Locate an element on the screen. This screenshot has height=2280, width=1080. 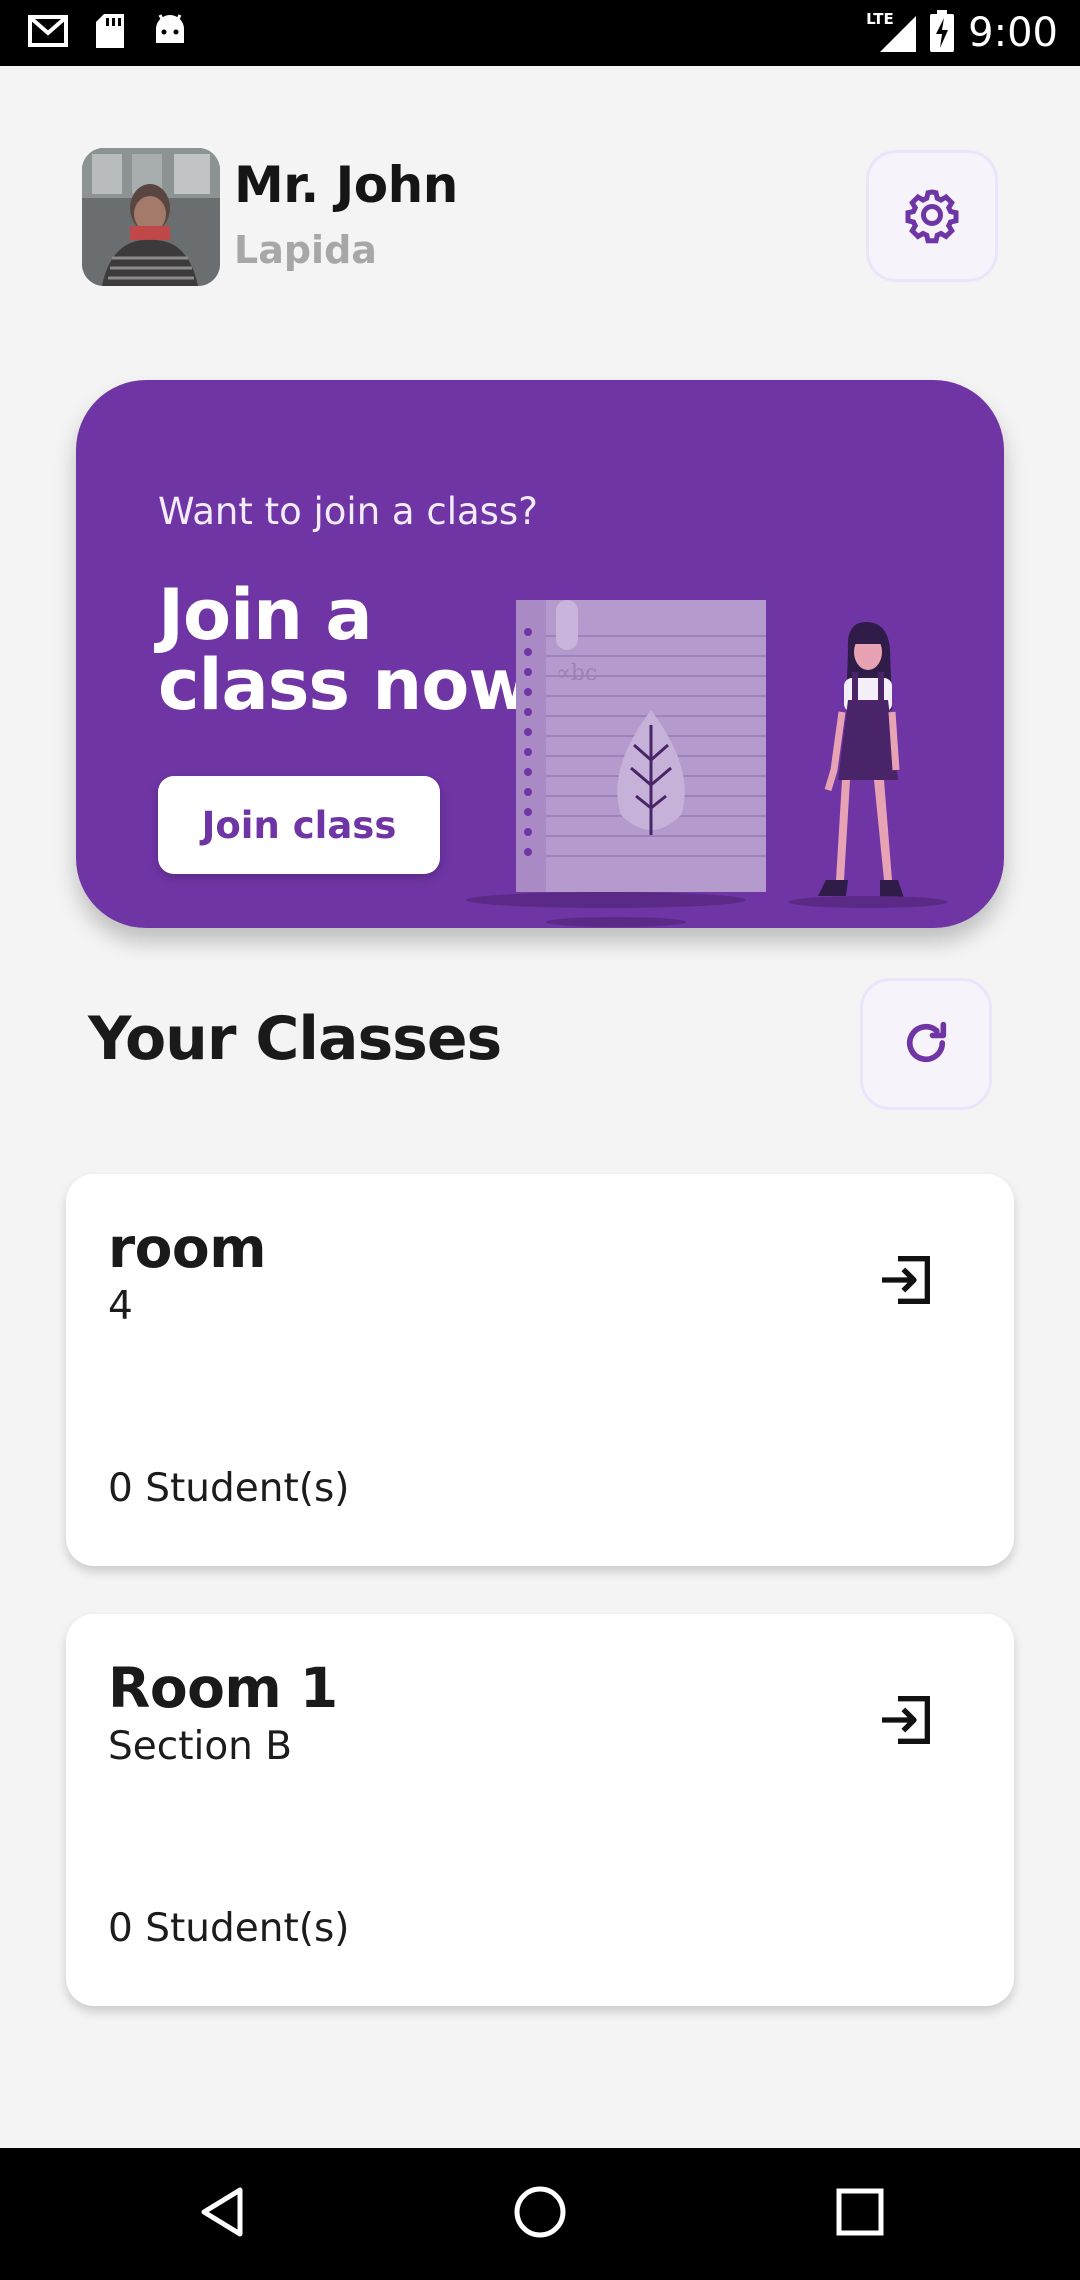
recents-icon is located at coordinates (860, 2214).